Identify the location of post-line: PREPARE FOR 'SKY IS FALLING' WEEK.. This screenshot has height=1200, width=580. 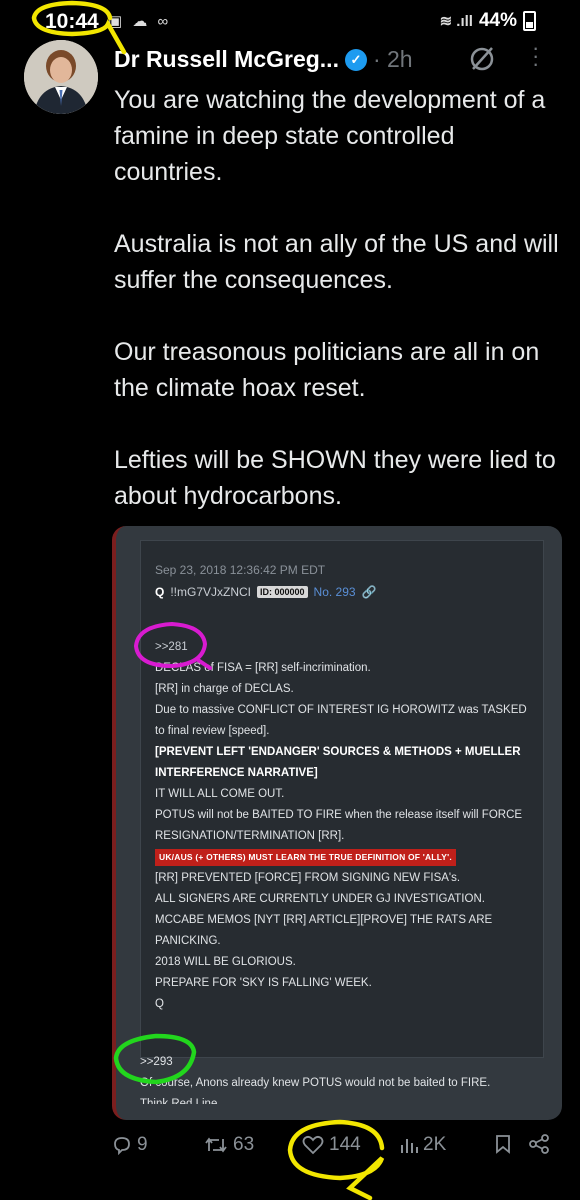
(263, 983).